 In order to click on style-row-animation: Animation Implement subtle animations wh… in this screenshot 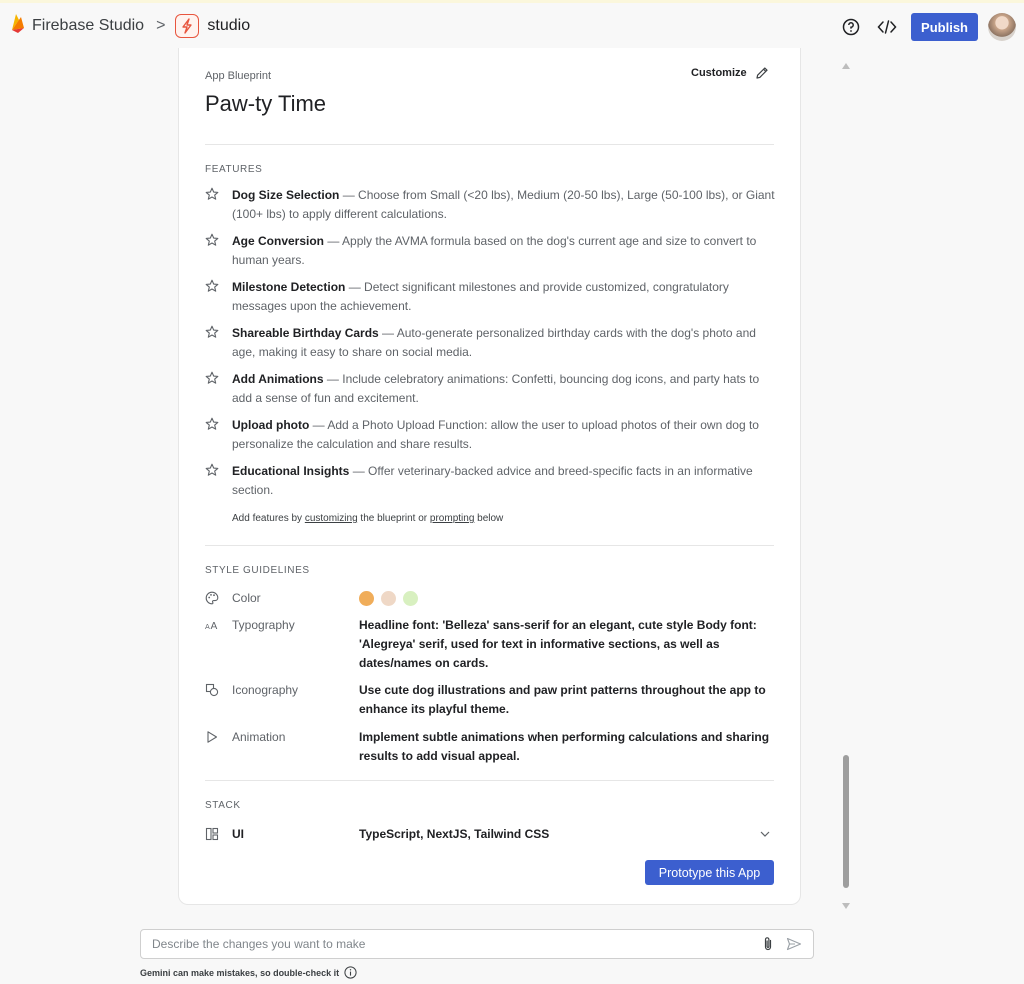, I will do `click(492, 747)`.